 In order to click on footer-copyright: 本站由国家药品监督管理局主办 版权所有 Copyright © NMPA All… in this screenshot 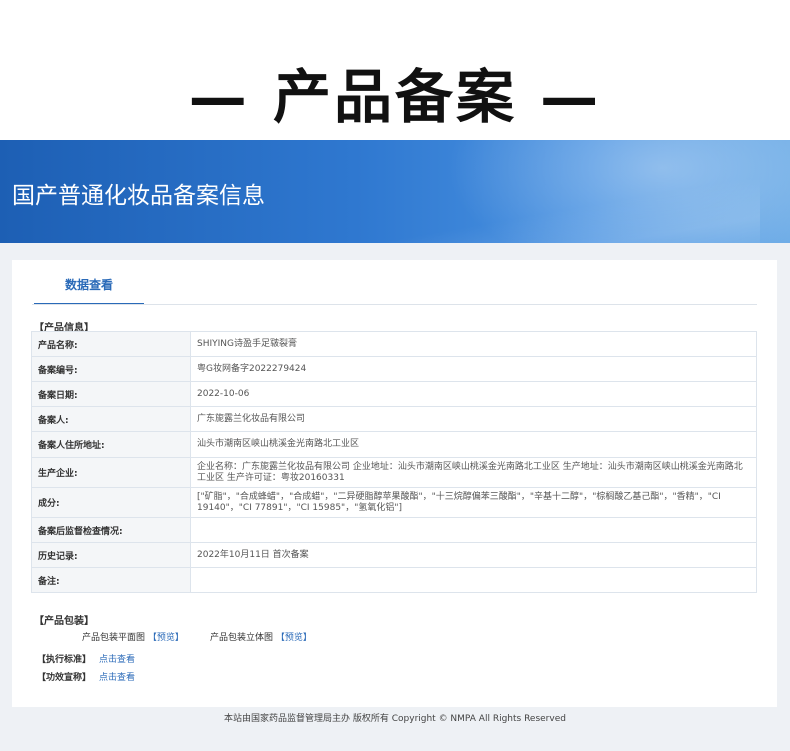, I will do `click(395, 719)`.